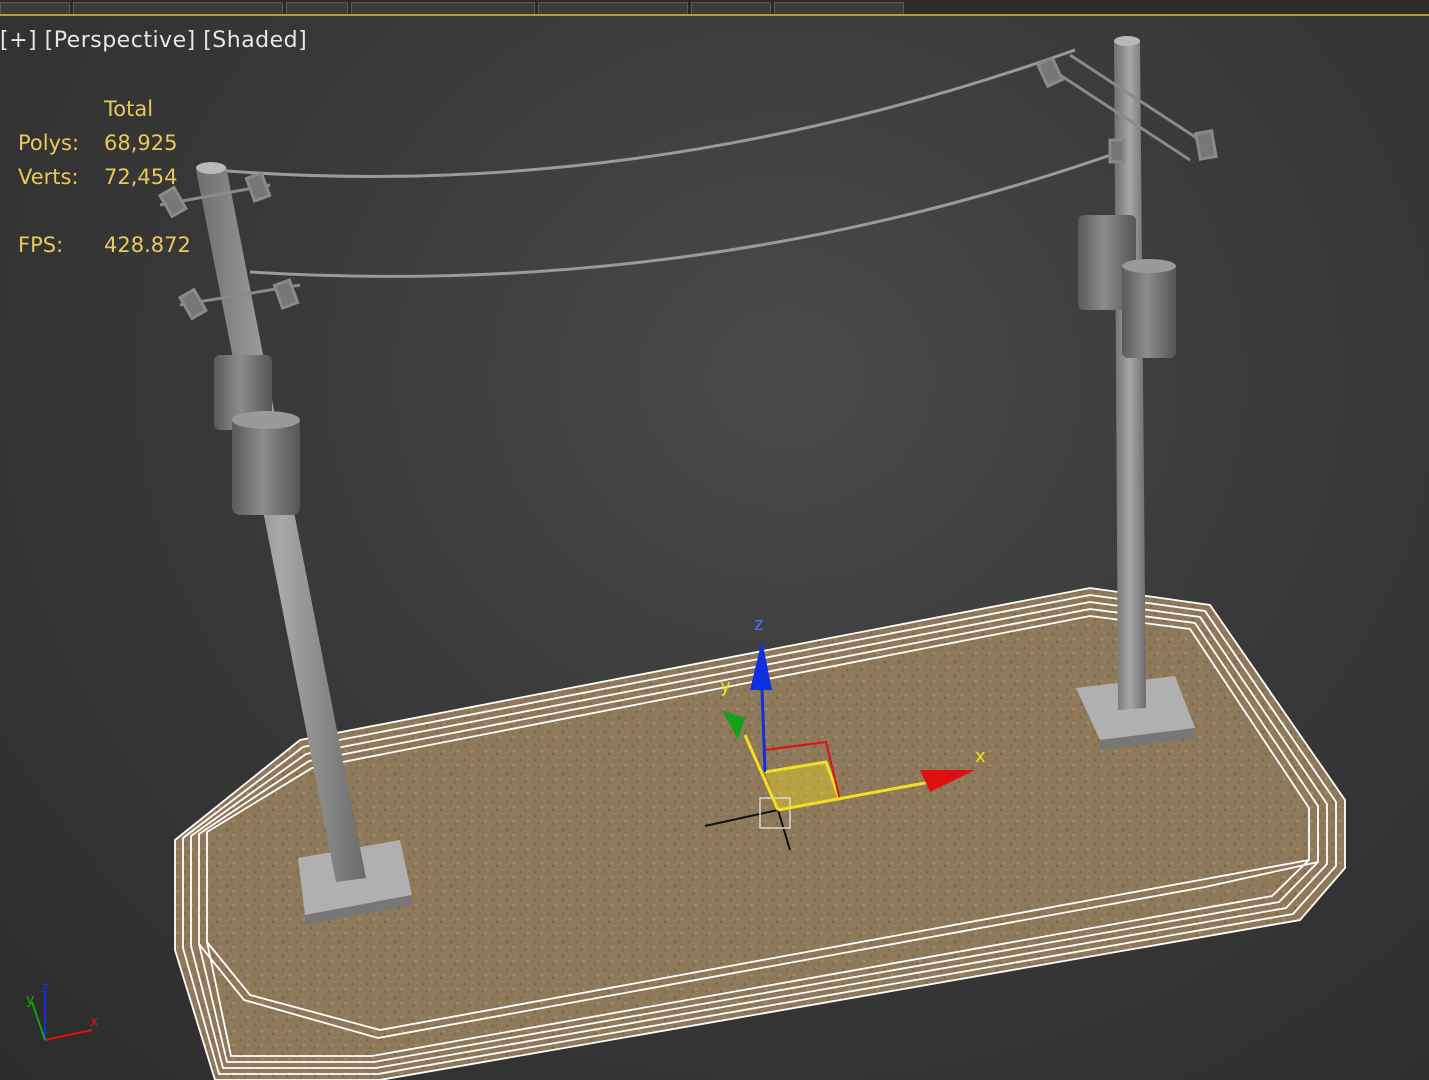  Describe the element at coordinates (725, 686) in the screenshot. I see `gizmo-y-label: y` at that location.